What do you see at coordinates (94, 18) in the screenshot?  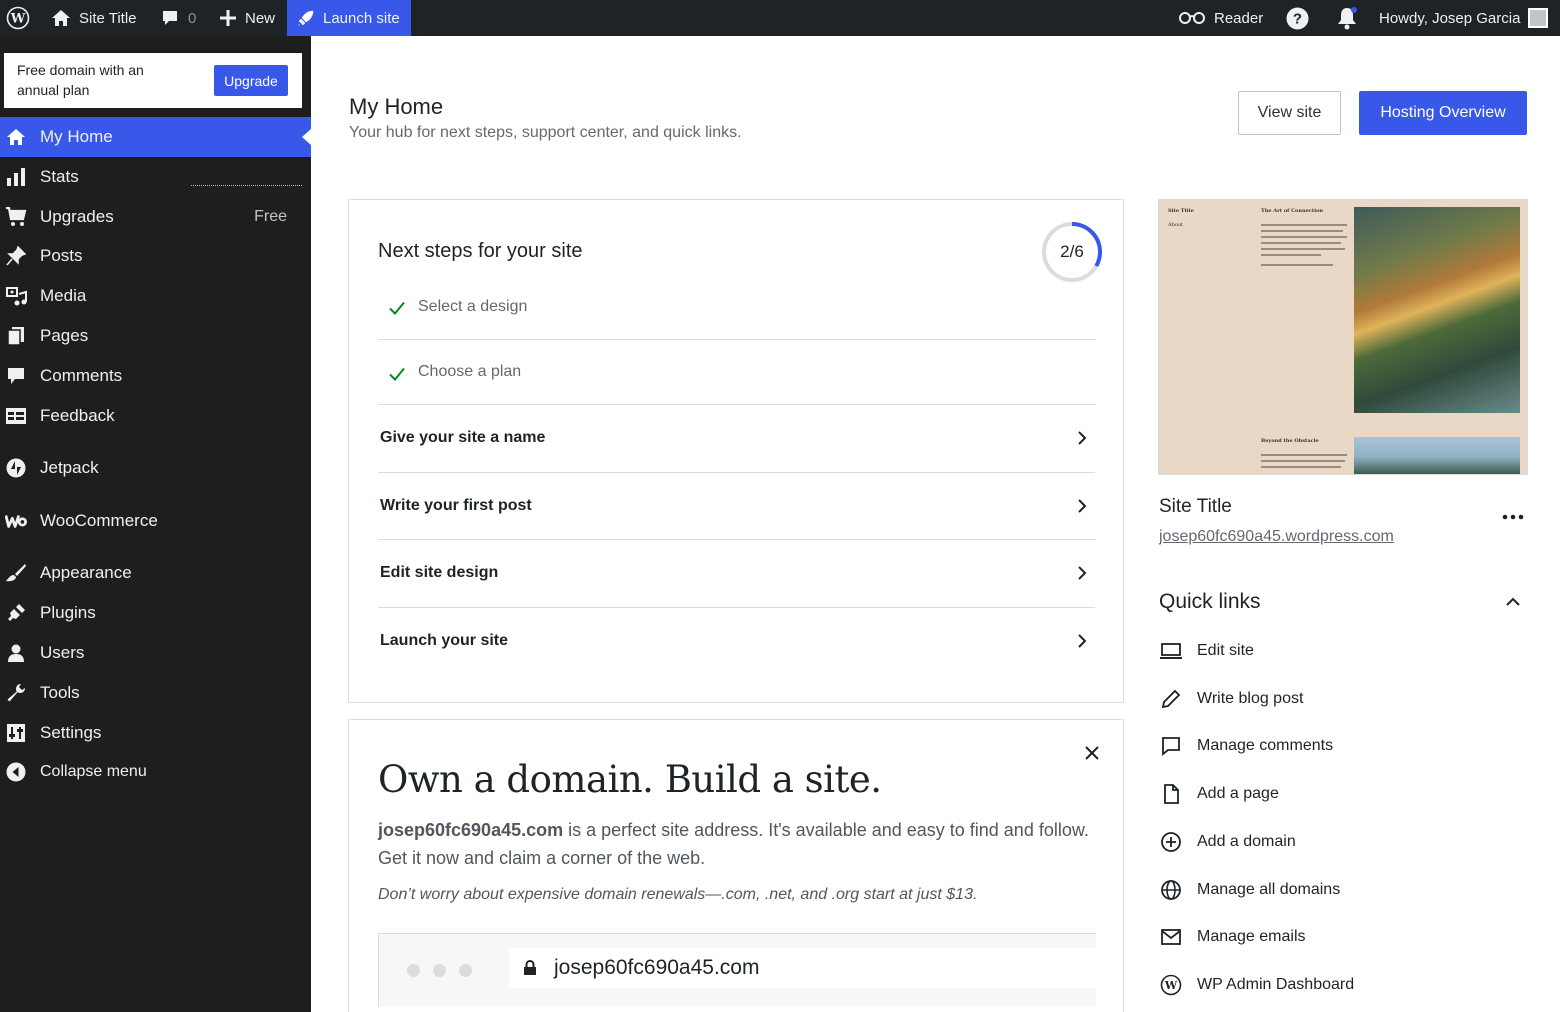 I see `site-title-link: Site Title` at bounding box center [94, 18].